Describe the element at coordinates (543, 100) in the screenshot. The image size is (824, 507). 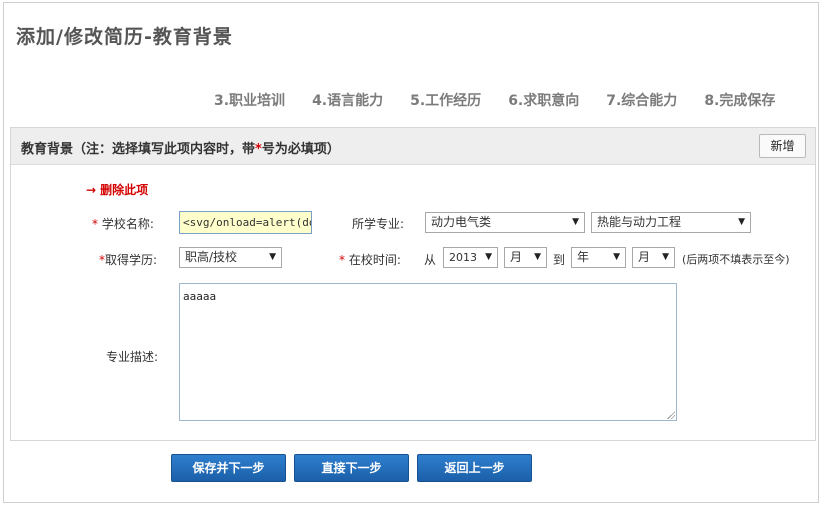
I see `step-job-intention: 6.求职意向` at that location.